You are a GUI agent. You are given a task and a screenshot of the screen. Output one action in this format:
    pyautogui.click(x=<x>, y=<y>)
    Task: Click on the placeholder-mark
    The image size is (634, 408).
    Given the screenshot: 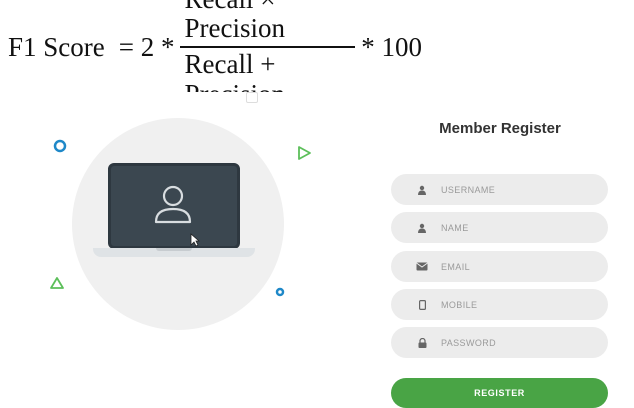 What is the action you would take?
    pyautogui.click(x=252, y=97)
    